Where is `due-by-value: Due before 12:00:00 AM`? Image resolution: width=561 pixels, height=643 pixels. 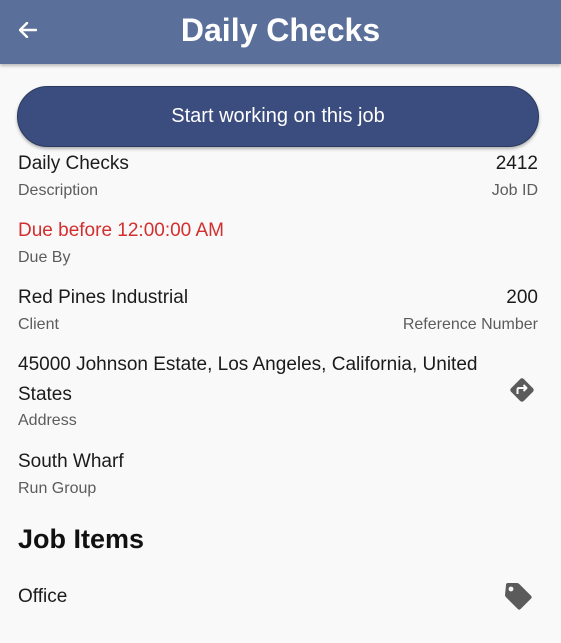 due-by-value: Due before 12:00:00 AM is located at coordinates (121, 230).